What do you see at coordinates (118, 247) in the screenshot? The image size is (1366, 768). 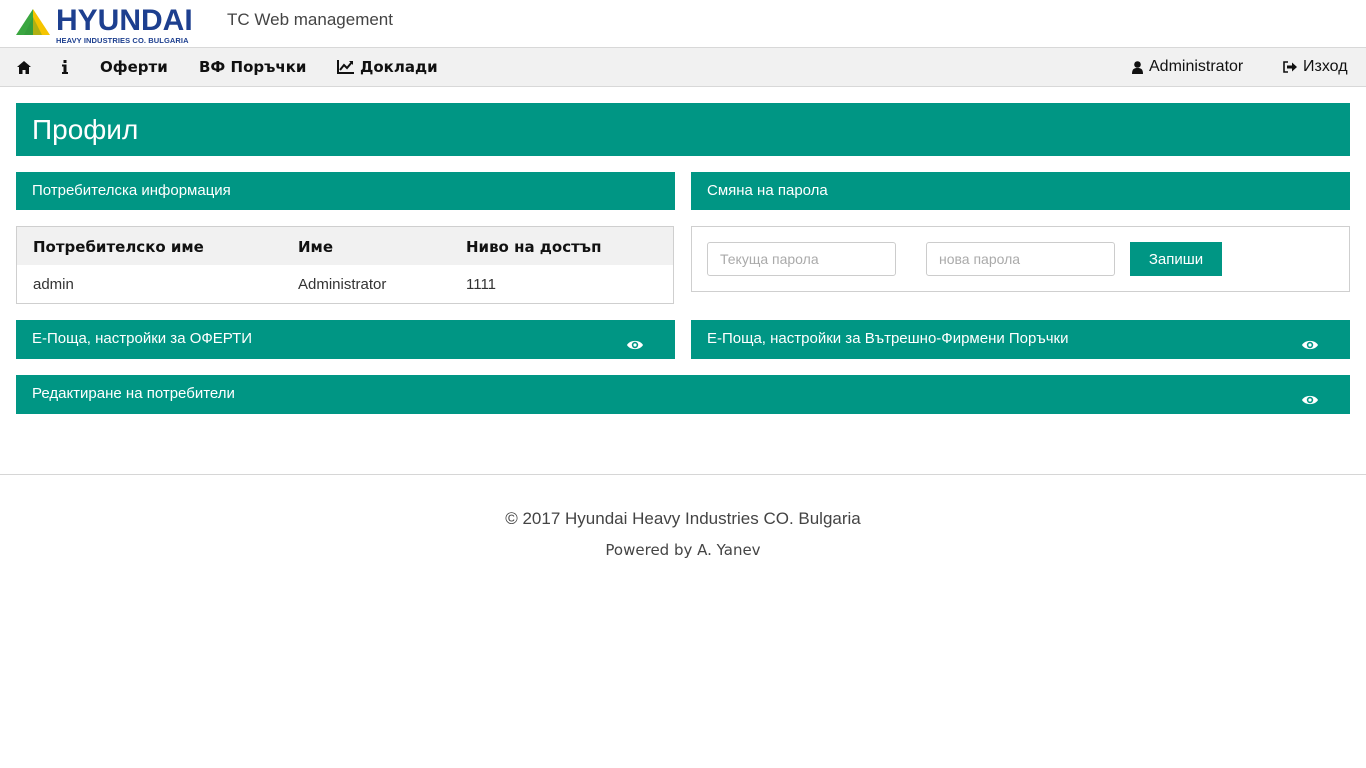 I see `column-header-username: Потребителско име` at bounding box center [118, 247].